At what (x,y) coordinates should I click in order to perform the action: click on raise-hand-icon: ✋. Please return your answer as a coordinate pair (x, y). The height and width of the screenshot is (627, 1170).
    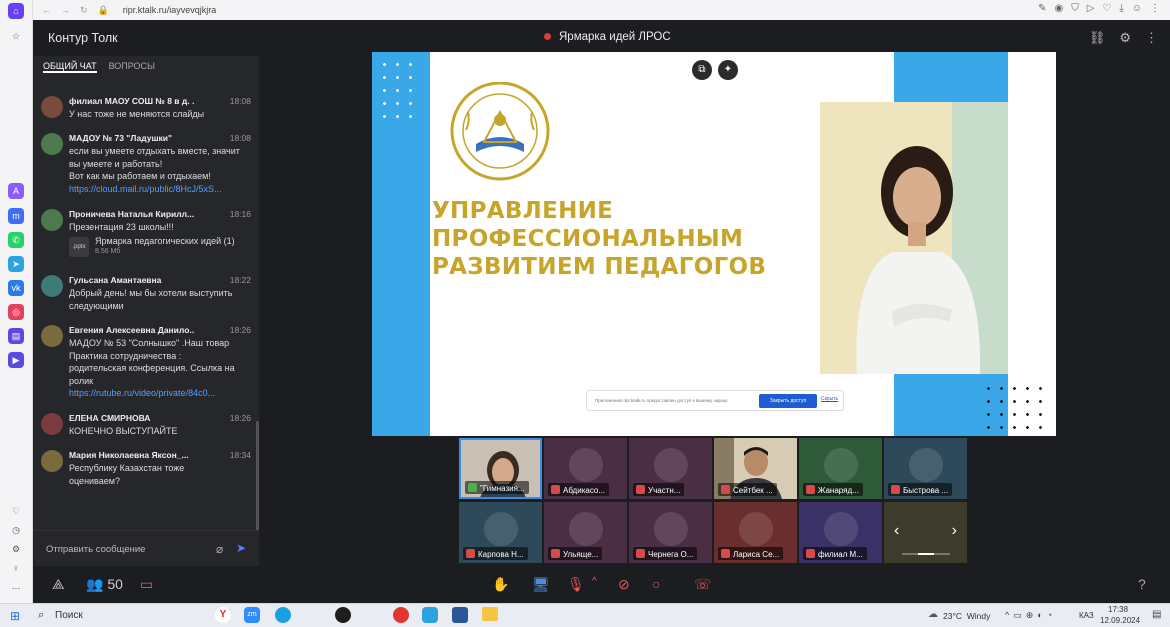
    Looking at the image, I should click on (500, 584).